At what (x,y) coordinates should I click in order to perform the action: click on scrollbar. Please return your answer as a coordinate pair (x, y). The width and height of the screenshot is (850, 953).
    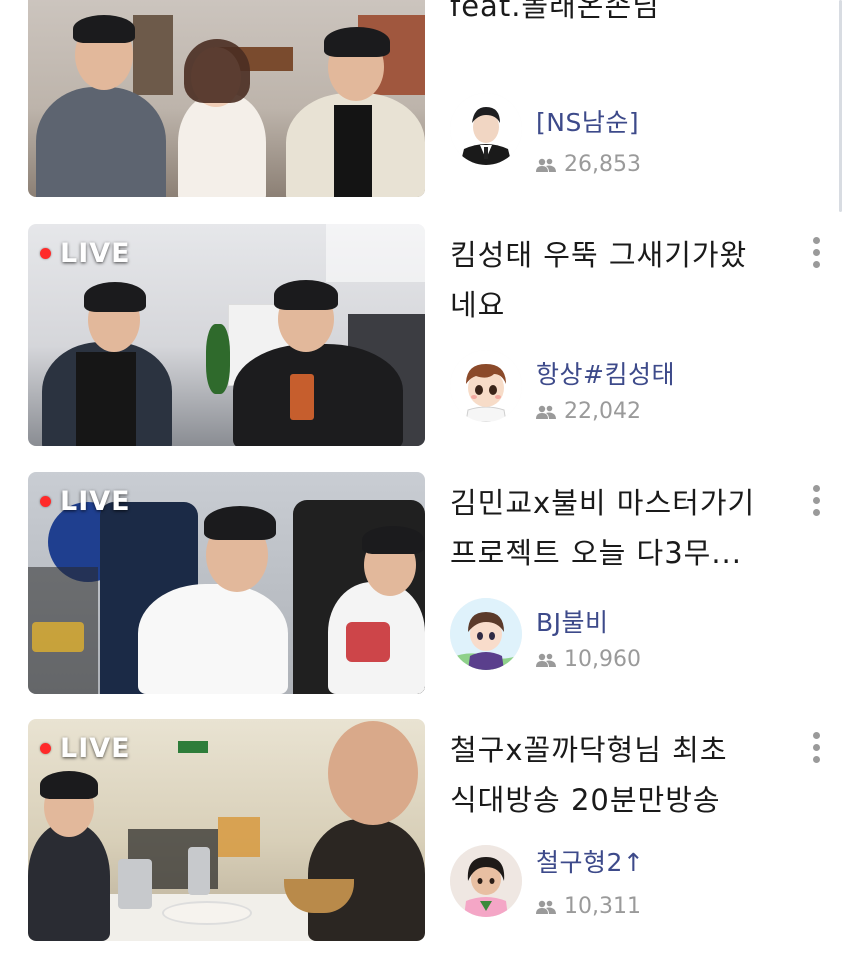
    Looking at the image, I should click on (843, 110).